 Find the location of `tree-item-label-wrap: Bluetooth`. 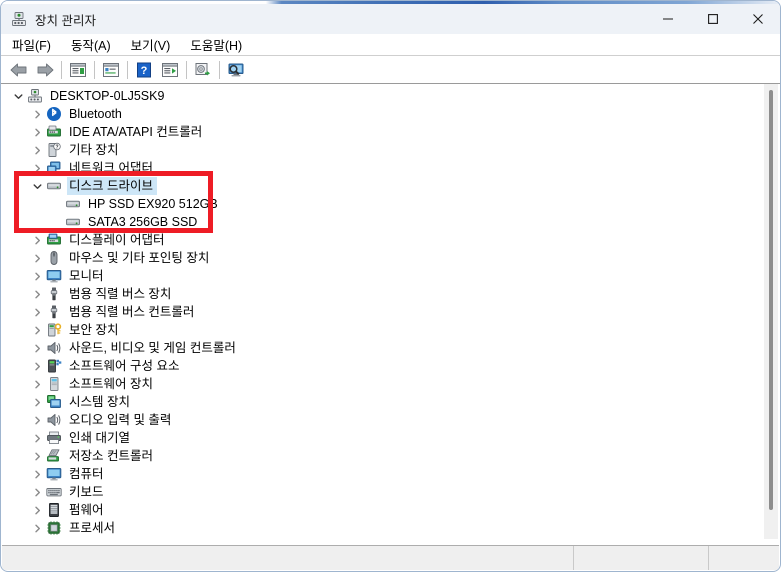

tree-item-label-wrap: Bluetooth is located at coordinates (96, 114).